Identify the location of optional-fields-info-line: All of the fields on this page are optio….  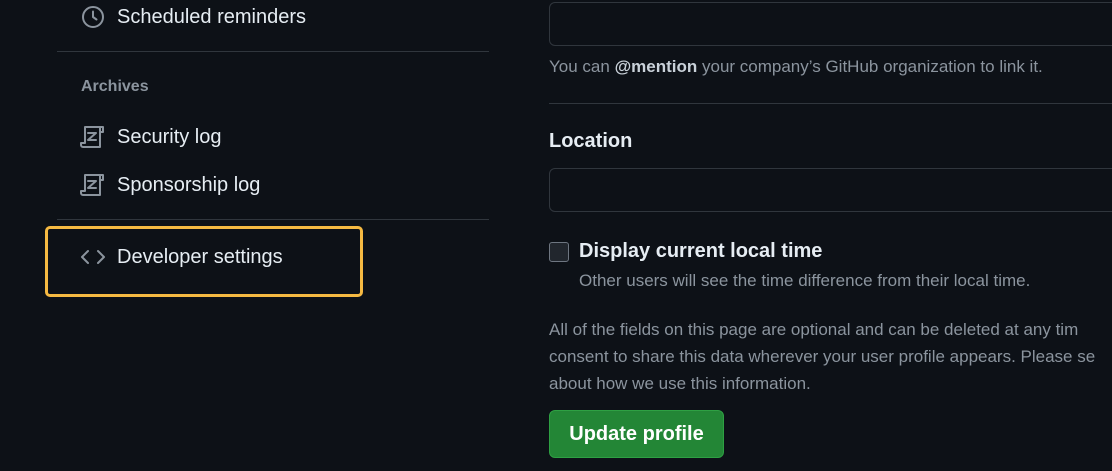
(814, 329).